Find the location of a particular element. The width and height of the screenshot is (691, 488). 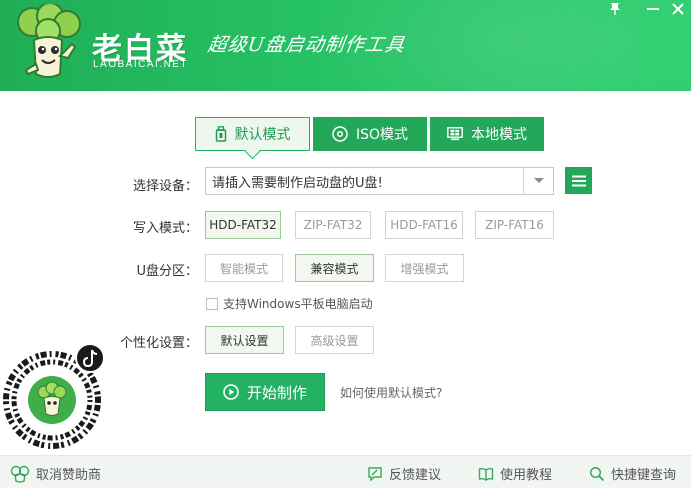

partition-option: 智能模式 is located at coordinates (244, 268).